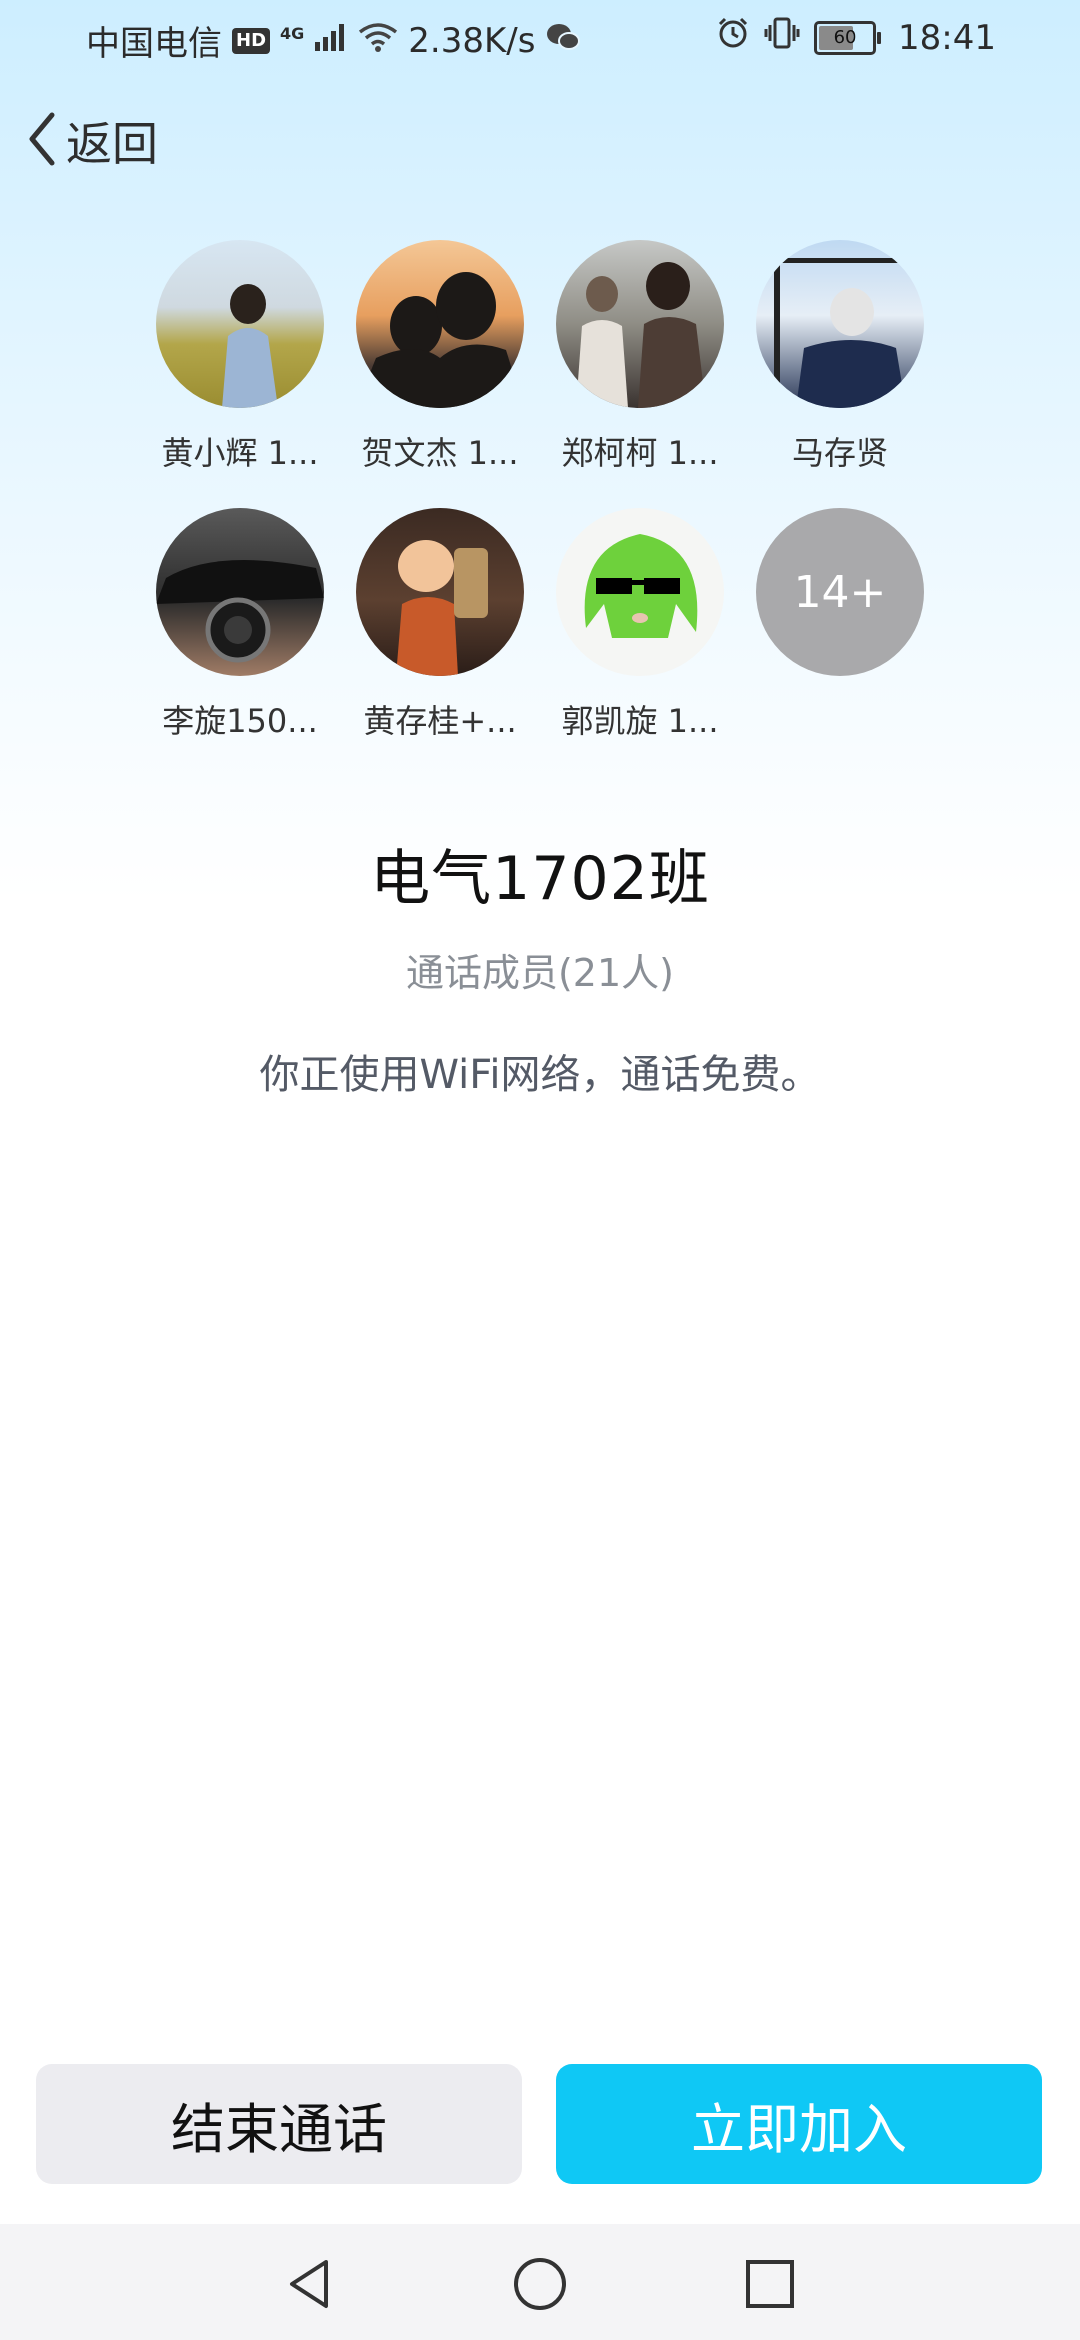  I want to click on end-call-button: 结束通话, so click(279, 2124).